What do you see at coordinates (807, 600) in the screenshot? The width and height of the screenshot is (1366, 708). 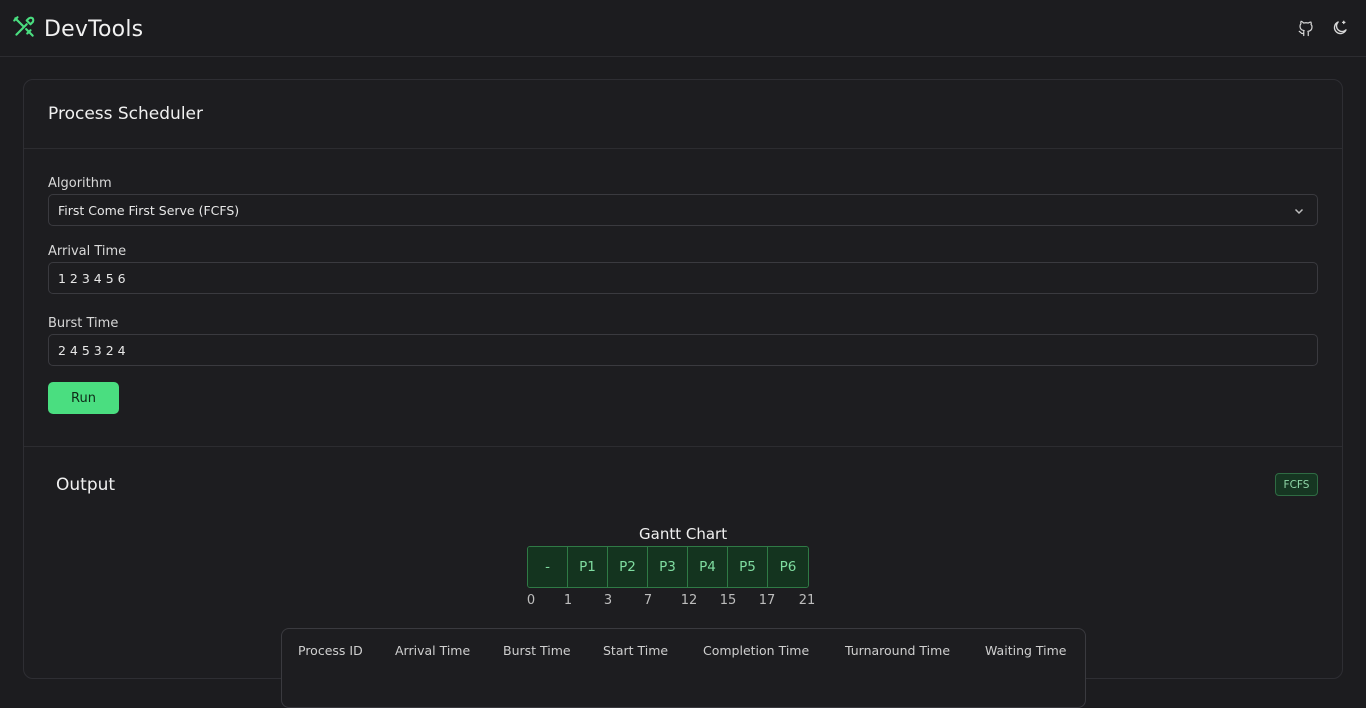 I see `gantt-time-tick: 21` at bounding box center [807, 600].